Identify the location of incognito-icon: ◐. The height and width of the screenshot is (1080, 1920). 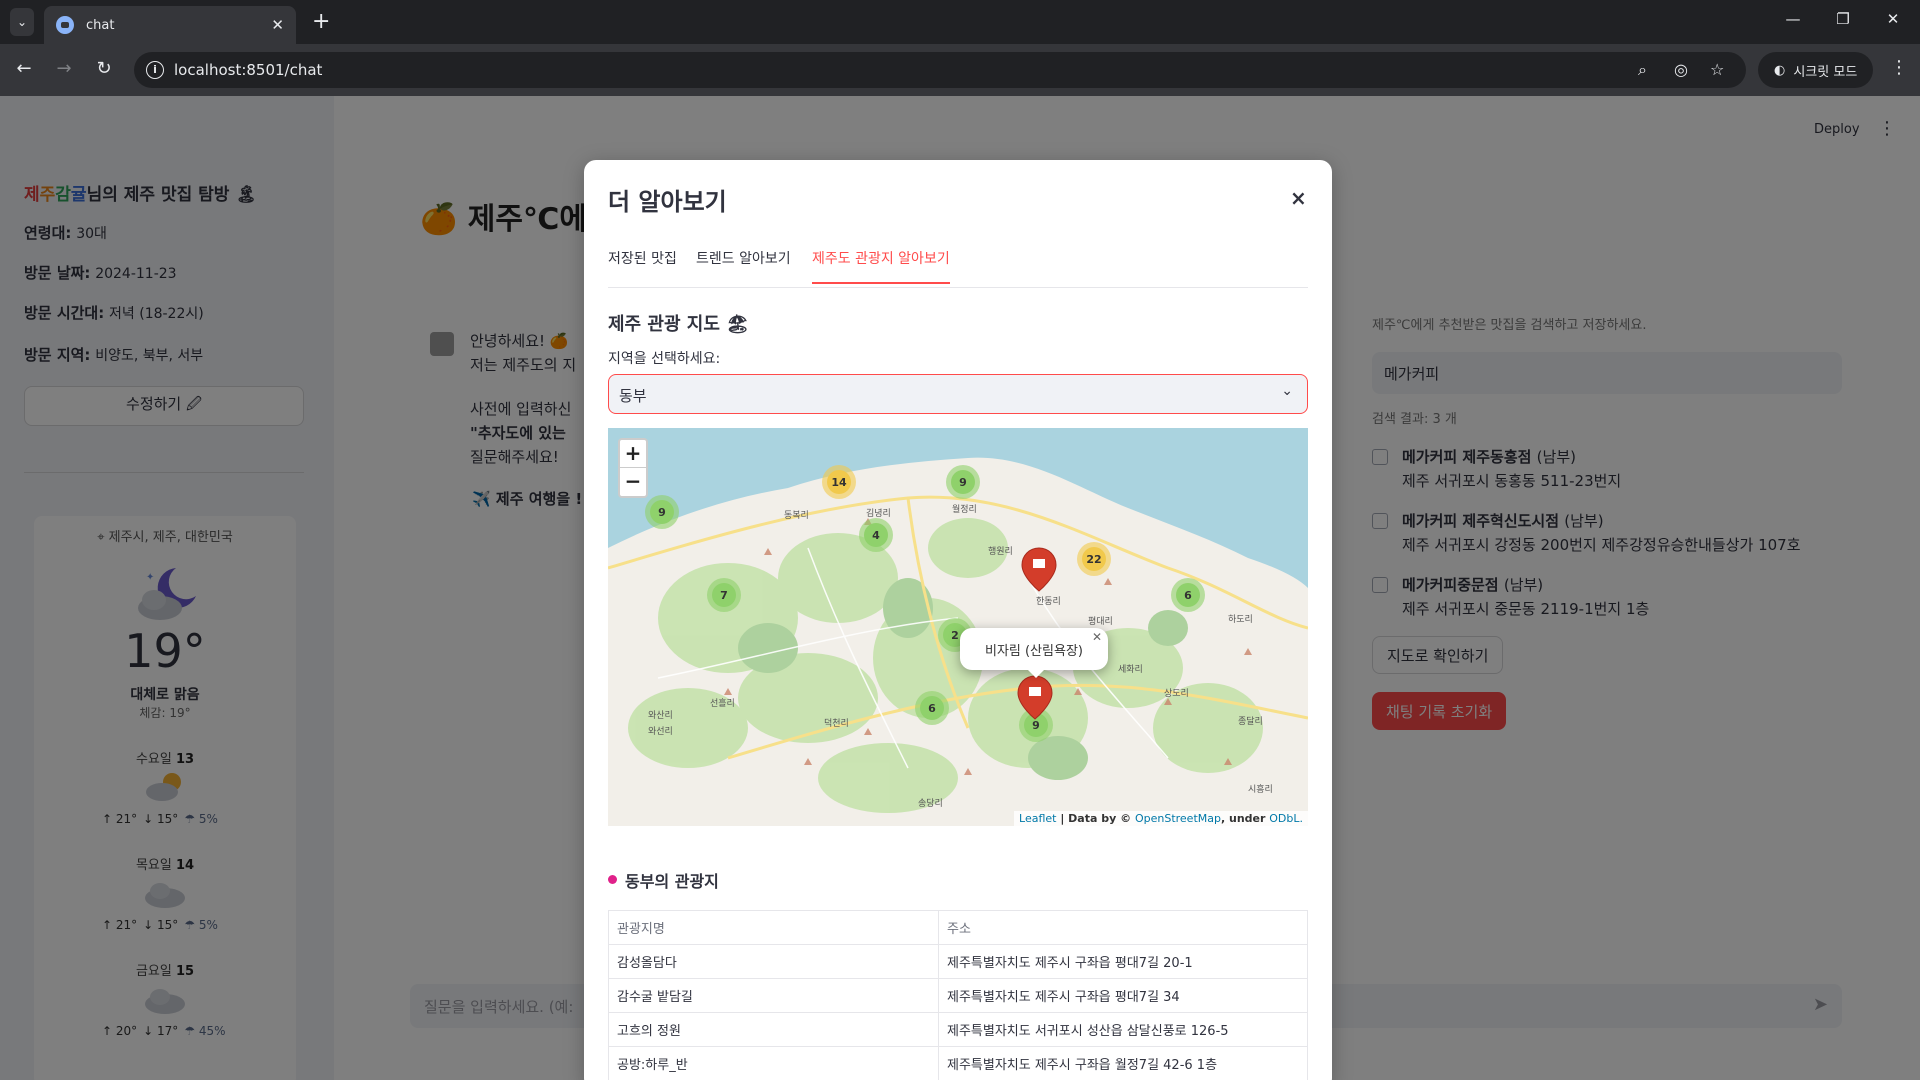
(1780, 70).